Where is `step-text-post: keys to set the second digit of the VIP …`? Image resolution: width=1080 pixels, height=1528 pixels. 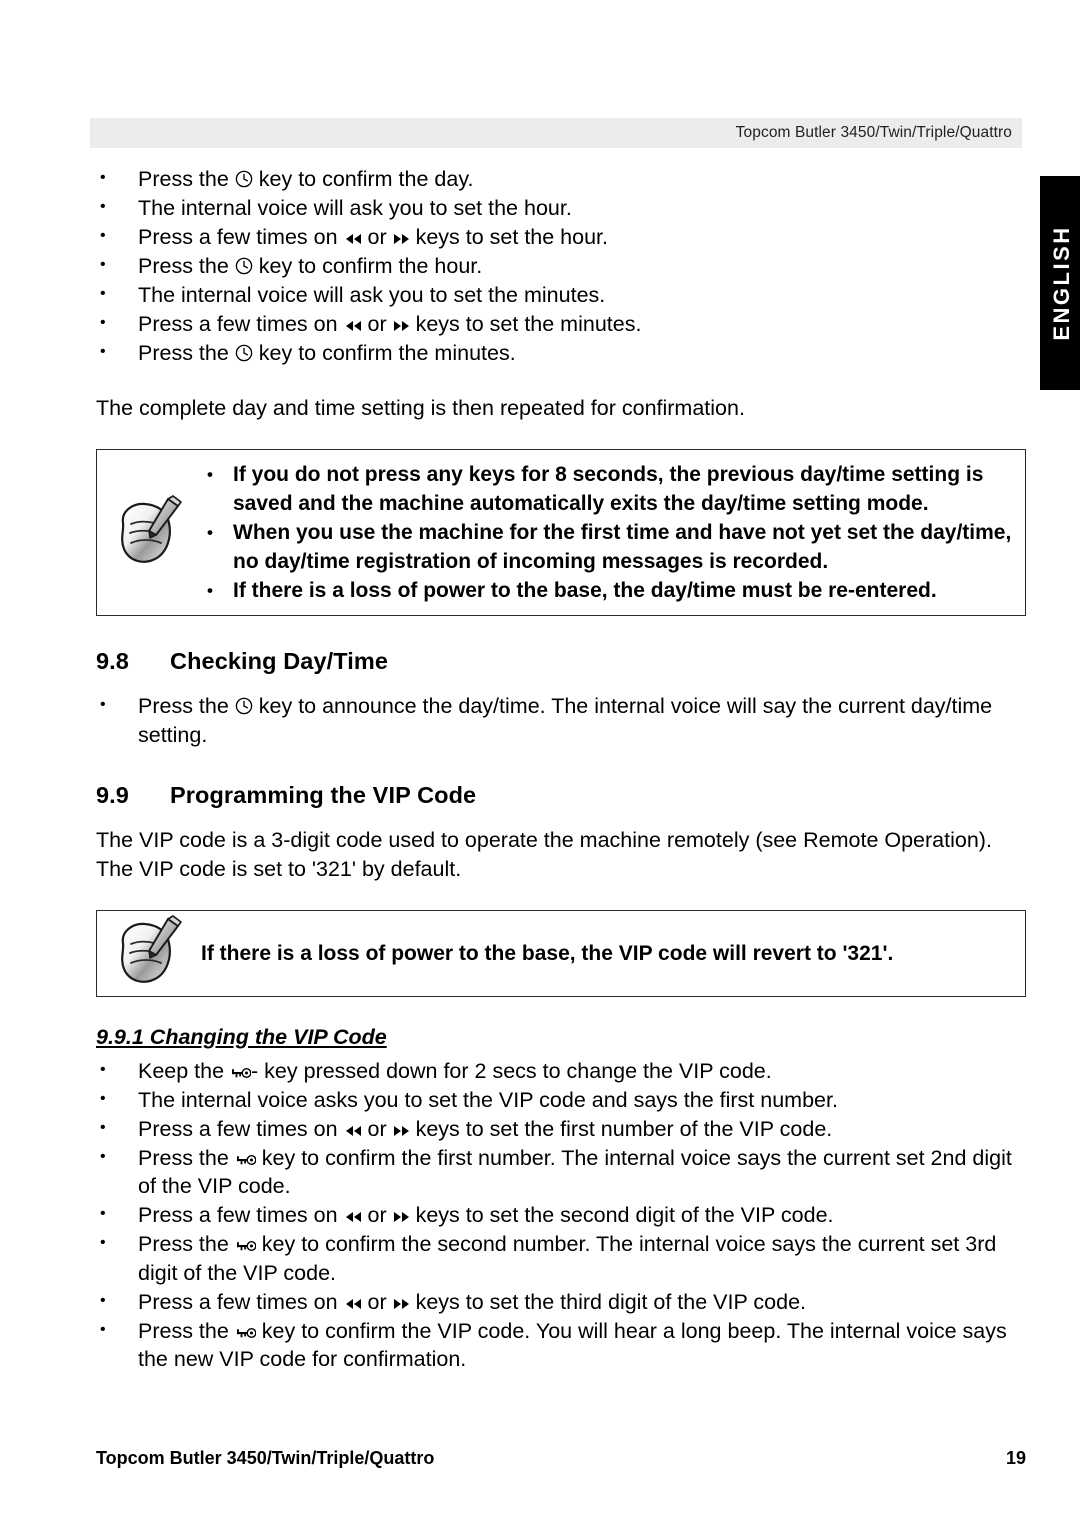
step-text-post: keys to set the second digit of the VIP … is located at coordinates (621, 1215).